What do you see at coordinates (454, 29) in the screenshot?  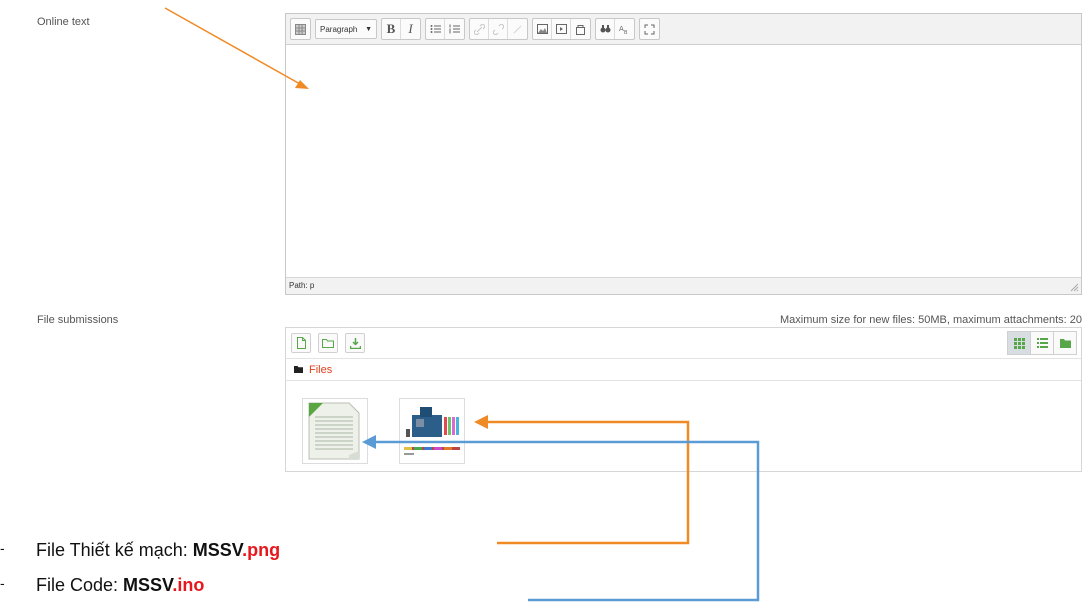 I see `numbered-list-icon` at bounding box center [454, 29].